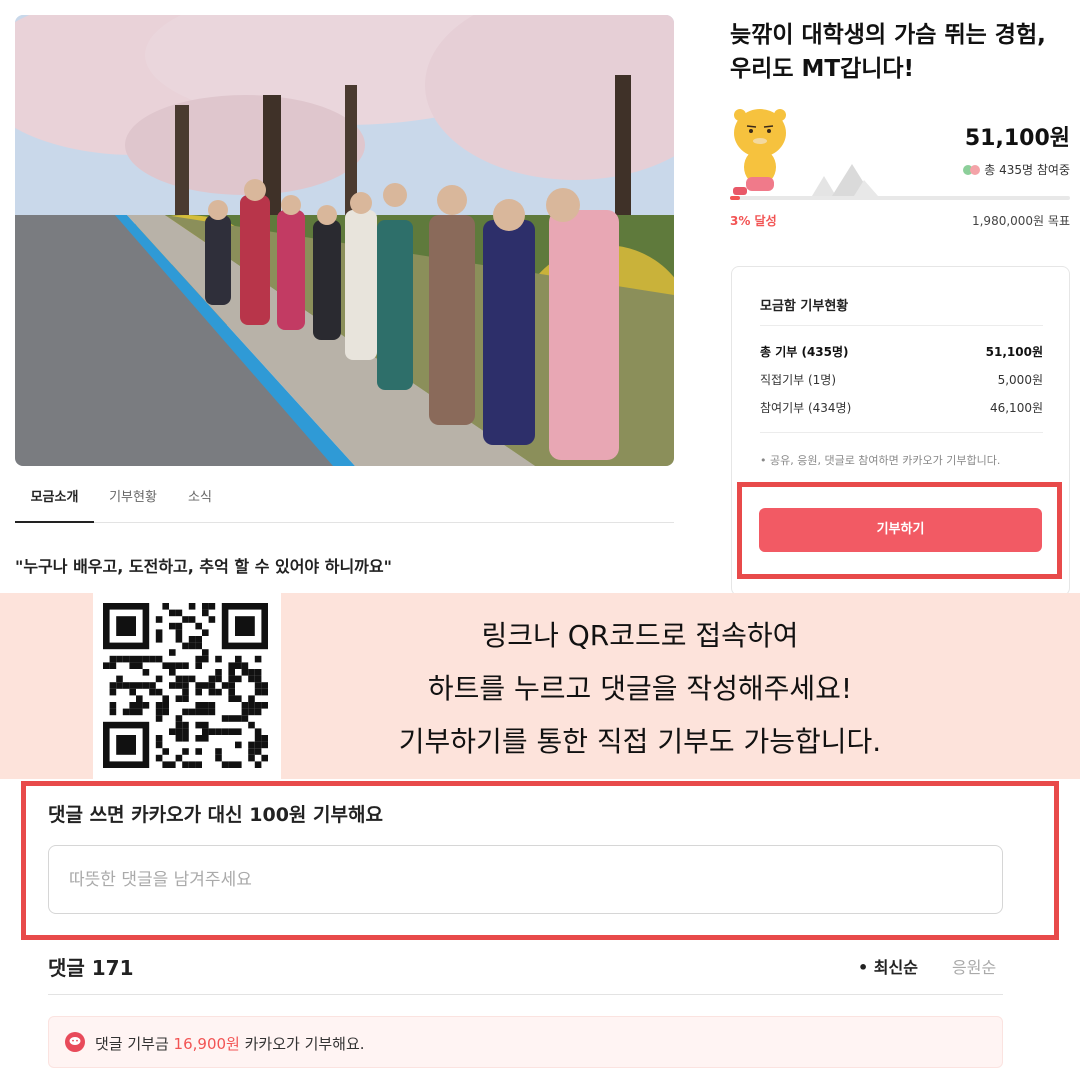 This screenshot has height=1080, width=1080. What do you see at coordinates (75, 1042) in the screenshot?
I see `kakao-icon` at bounding box center [75, 1042].